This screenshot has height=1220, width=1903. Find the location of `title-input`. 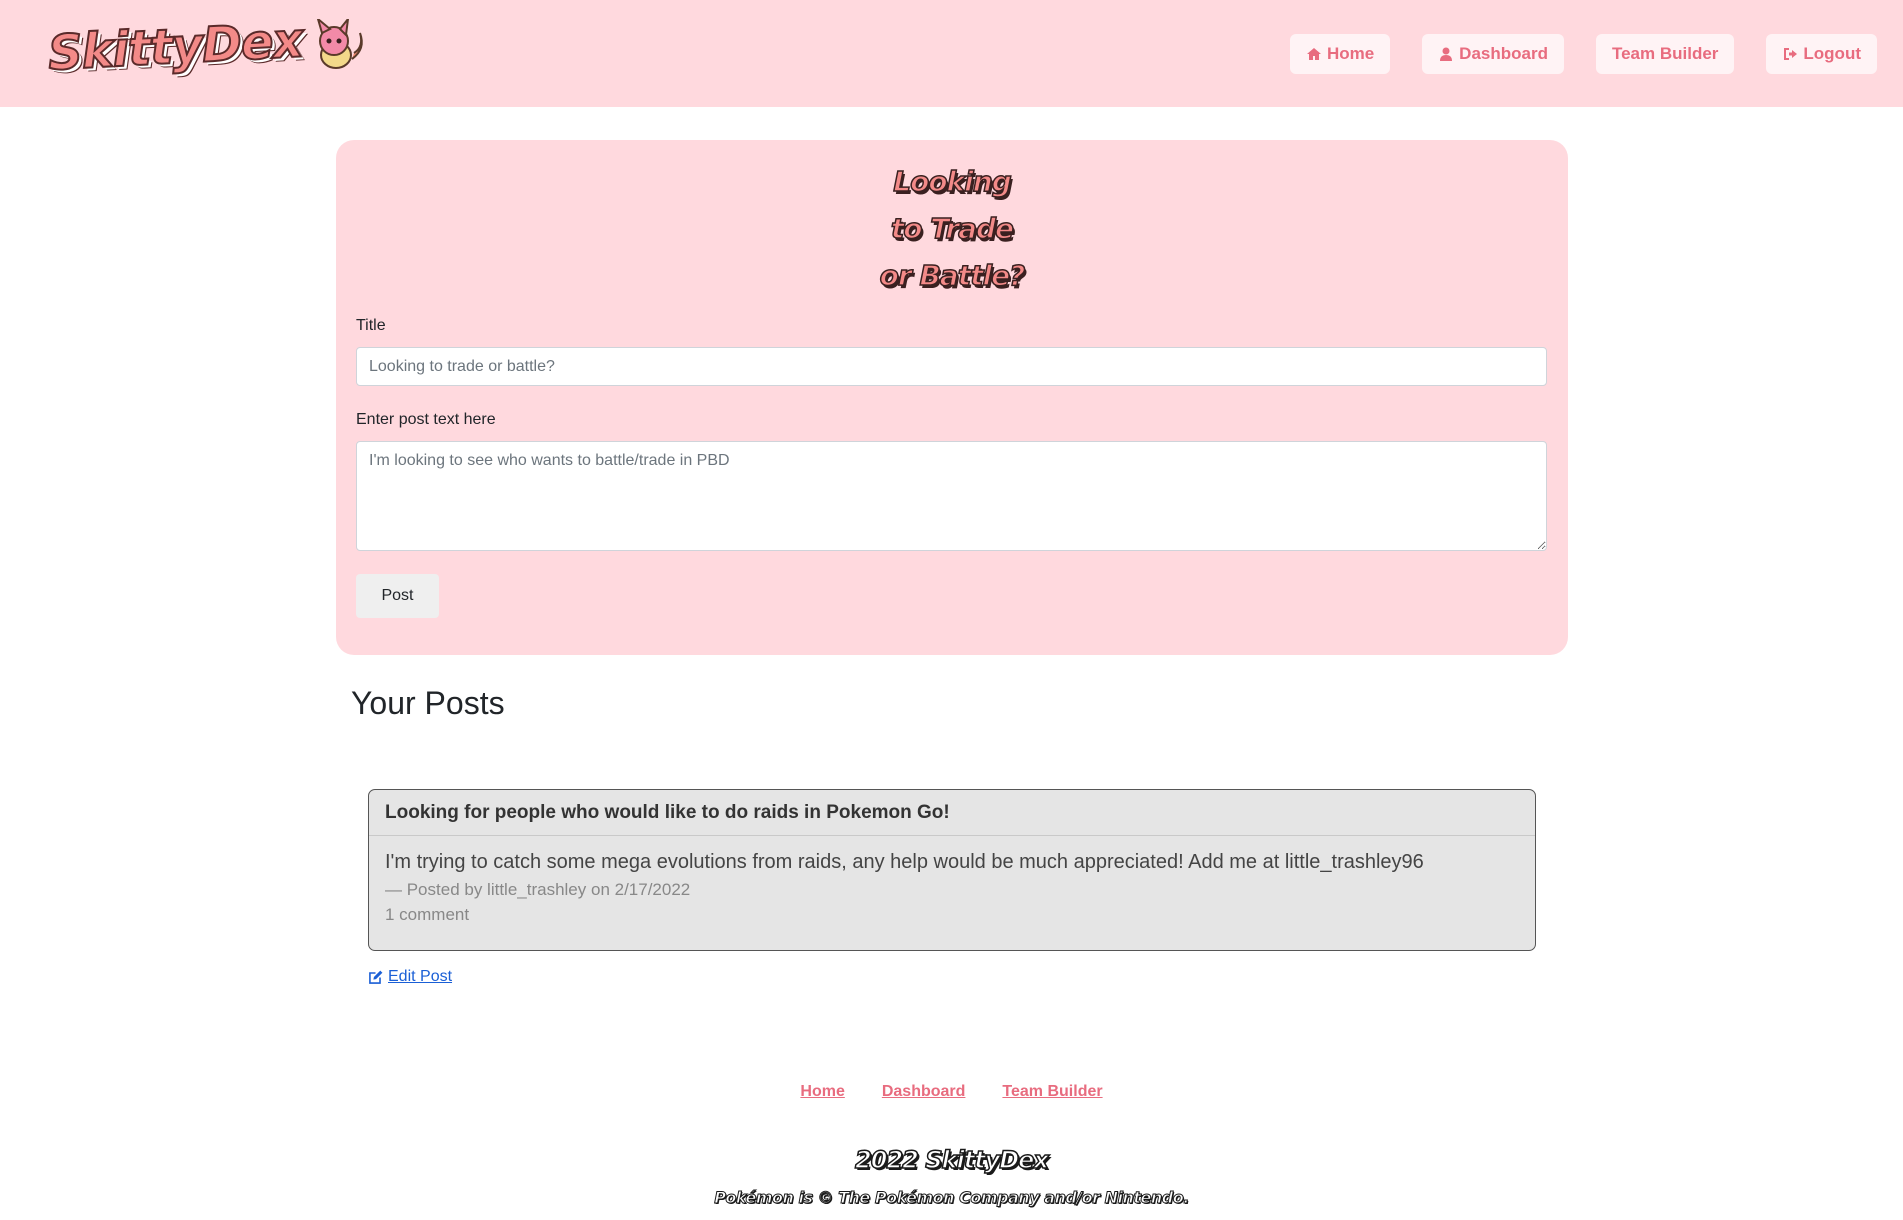

title-input is located at coordinates (951, 366).